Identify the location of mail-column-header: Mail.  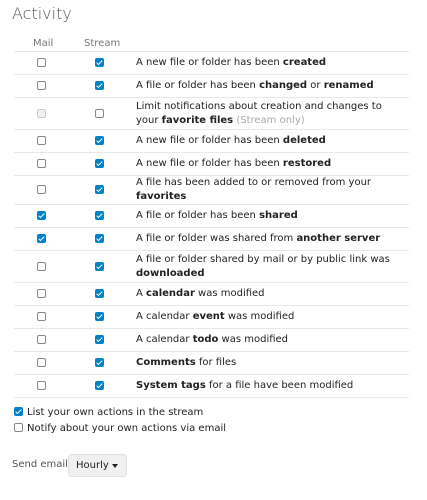
(43, 43).